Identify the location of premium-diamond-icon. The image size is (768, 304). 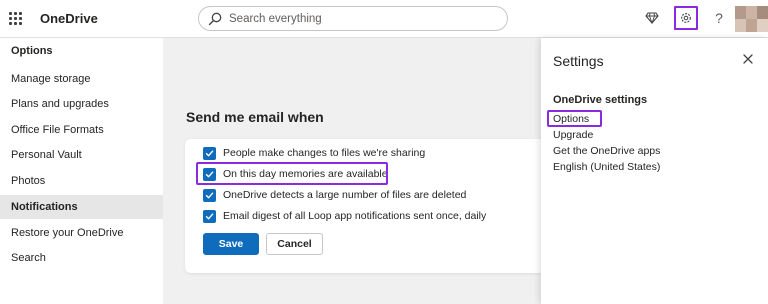
(652, 18).